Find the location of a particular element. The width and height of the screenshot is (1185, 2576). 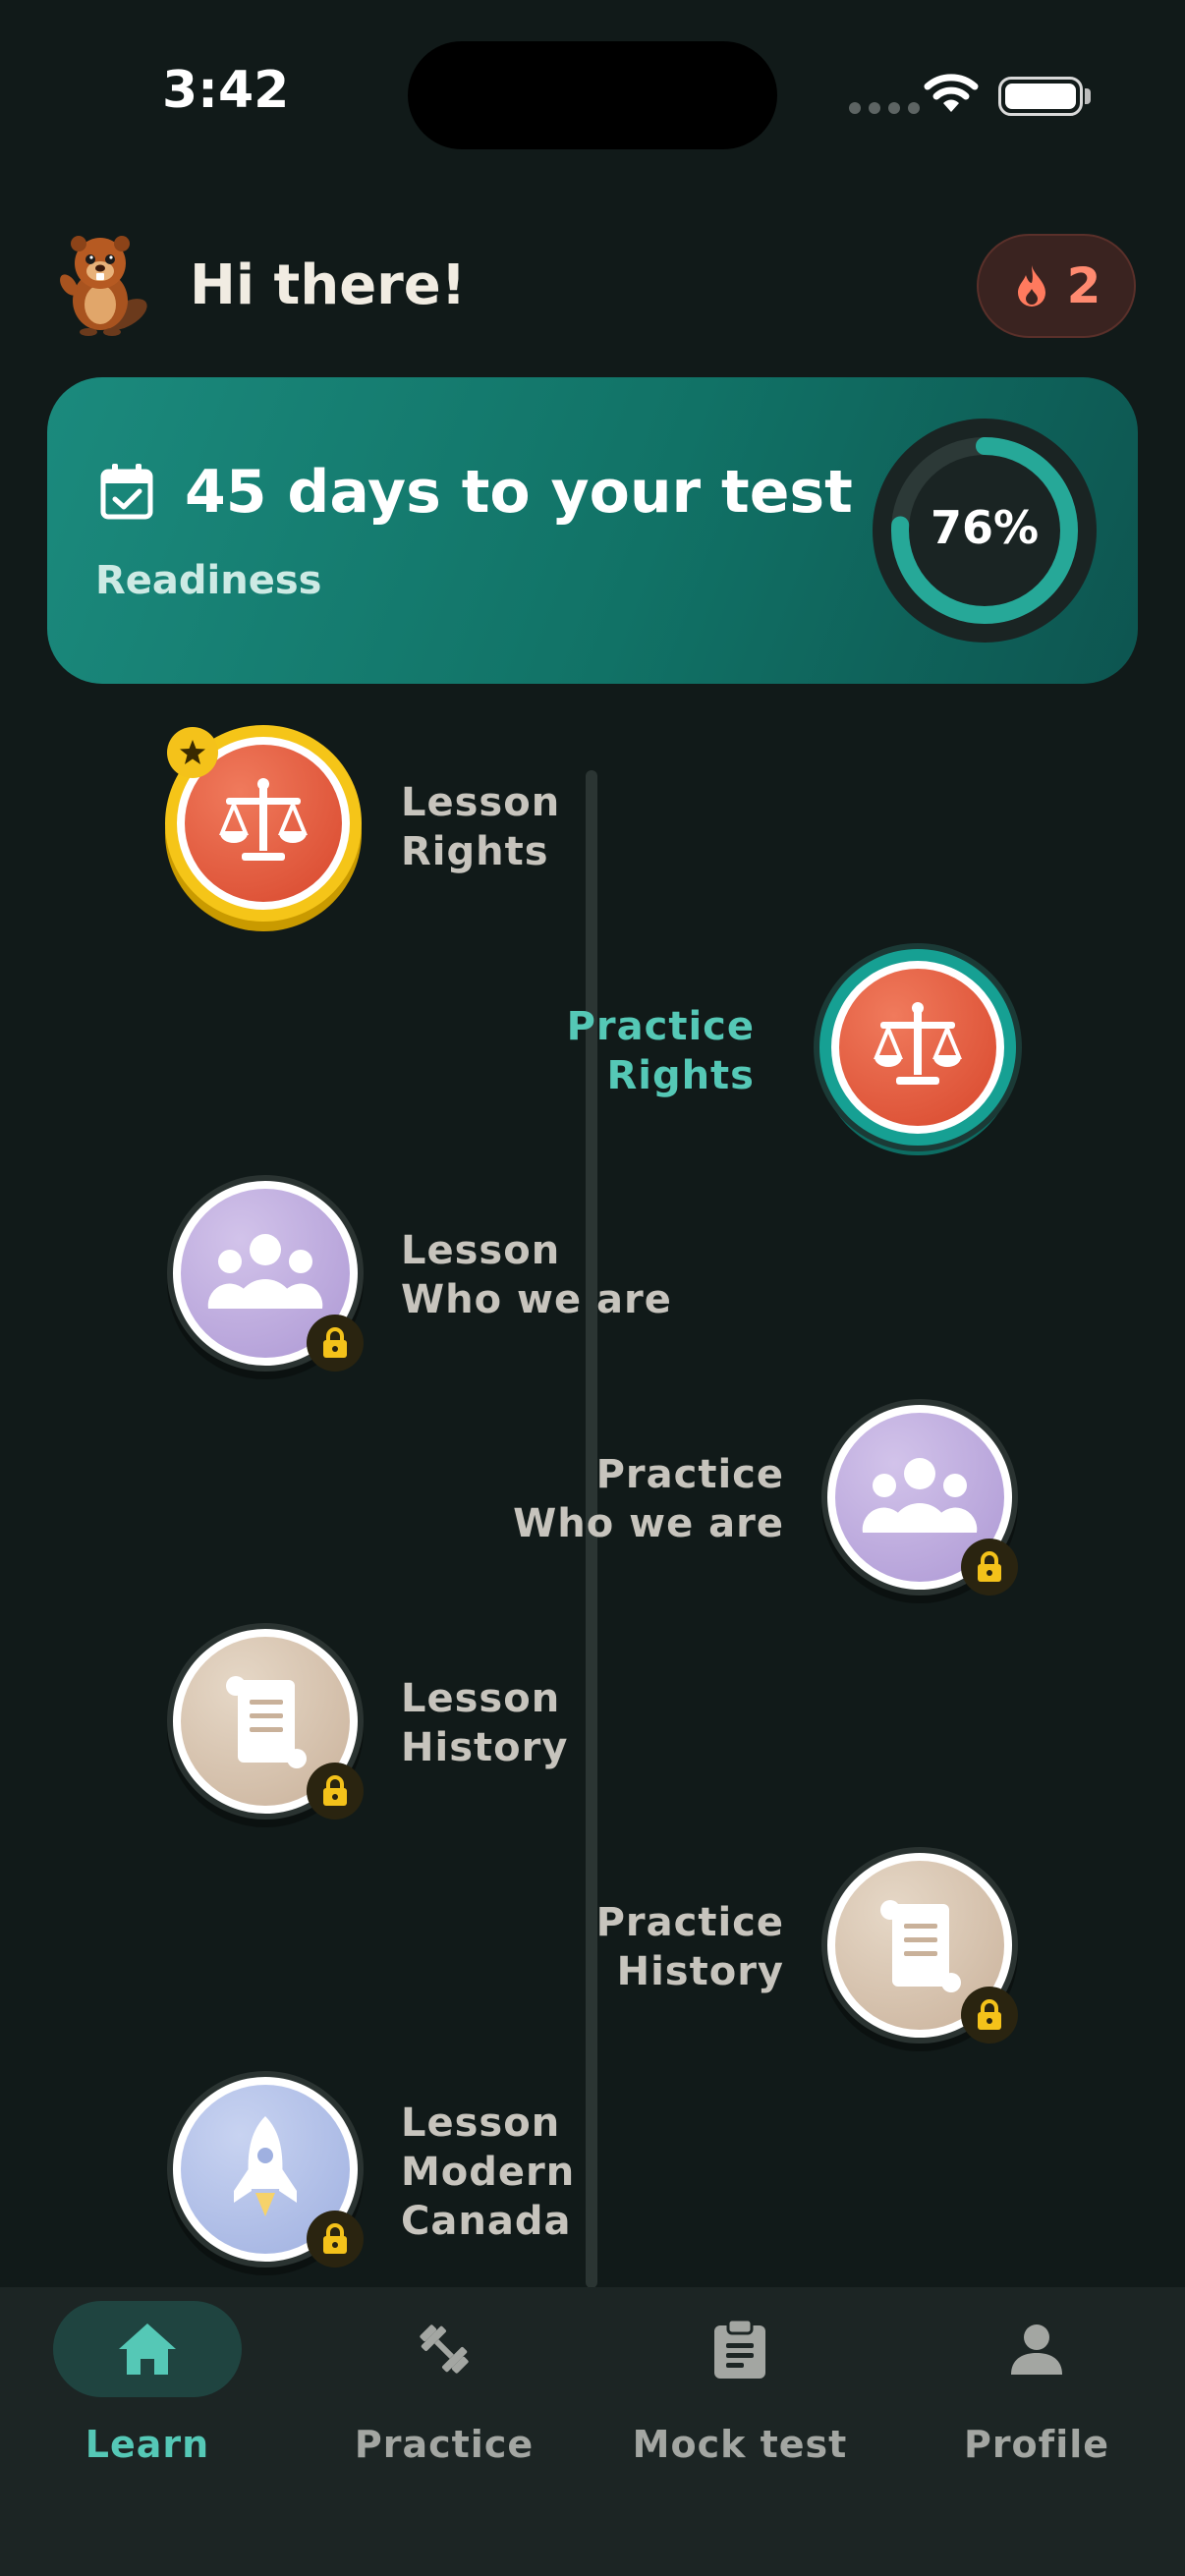

node-lesson-rights is located at coordinates (263, 823).